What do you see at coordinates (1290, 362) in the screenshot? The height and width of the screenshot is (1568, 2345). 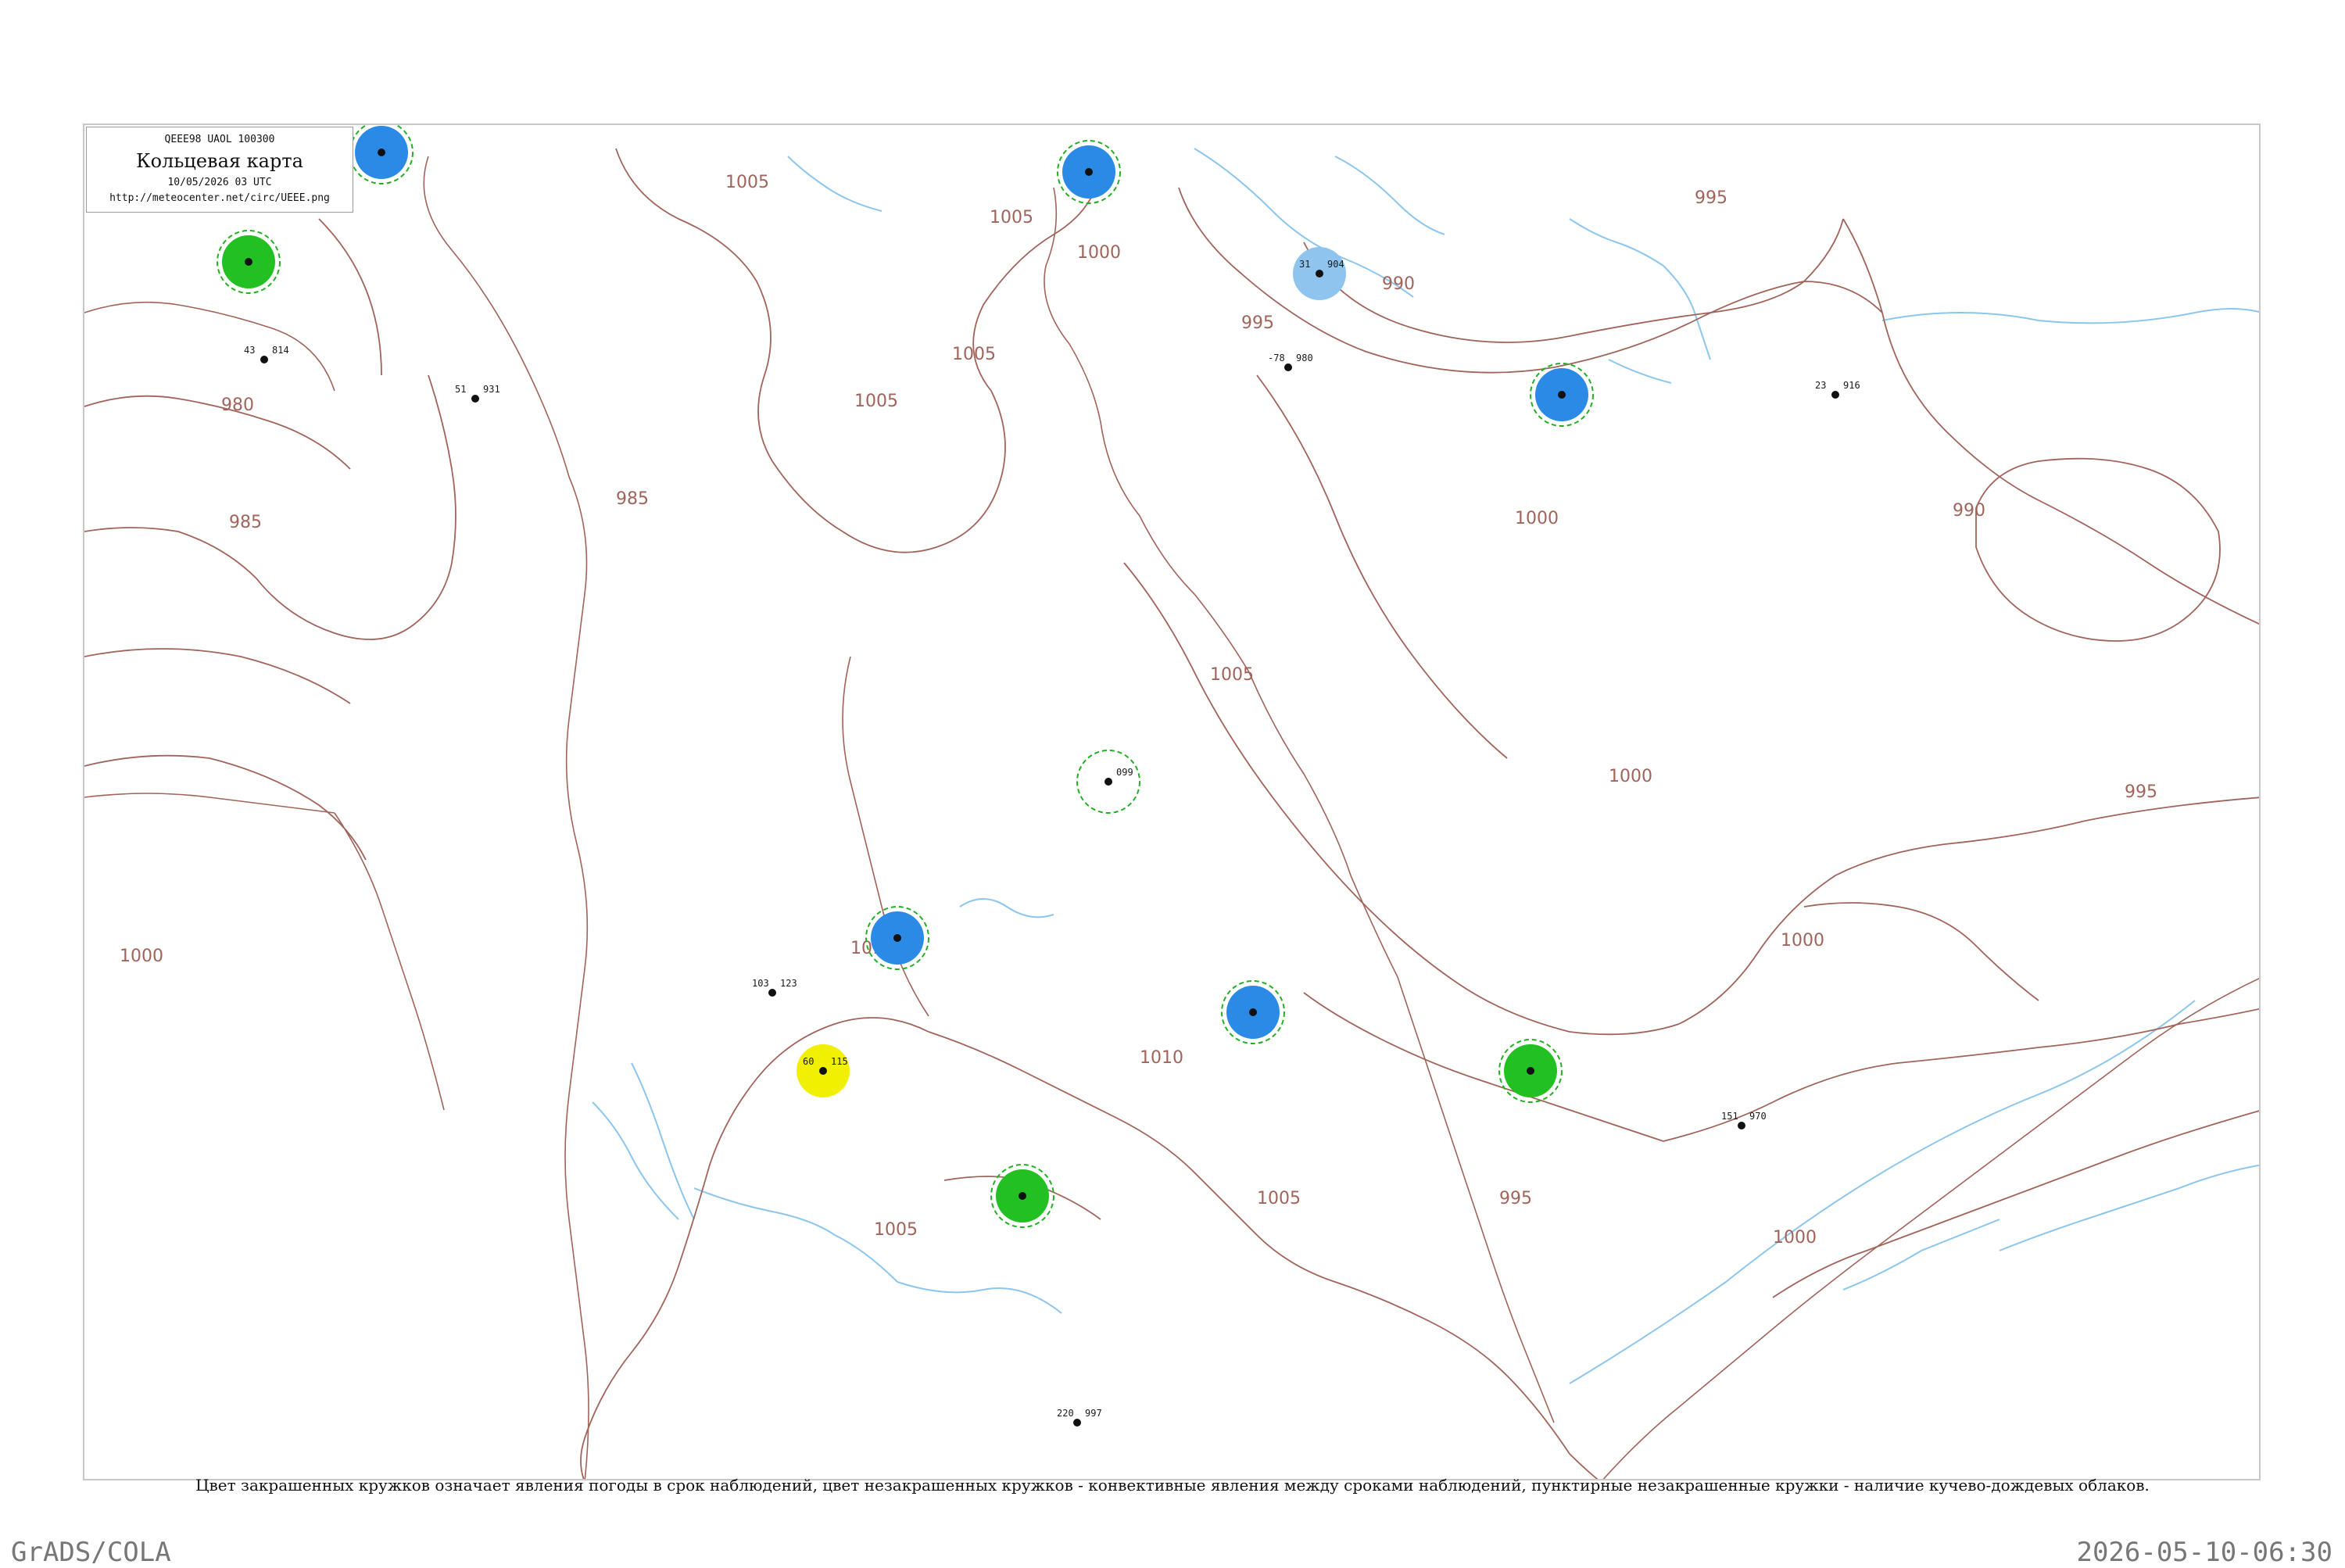 I see `station-marker: -78 980` at bounding box center [1290, 362].